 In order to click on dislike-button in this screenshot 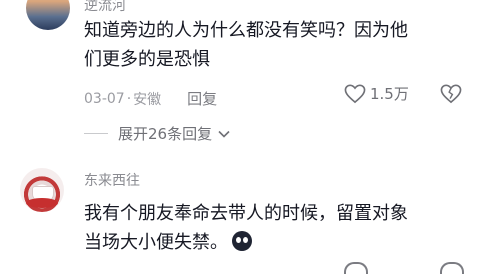, I will do `click(451, 96)`.